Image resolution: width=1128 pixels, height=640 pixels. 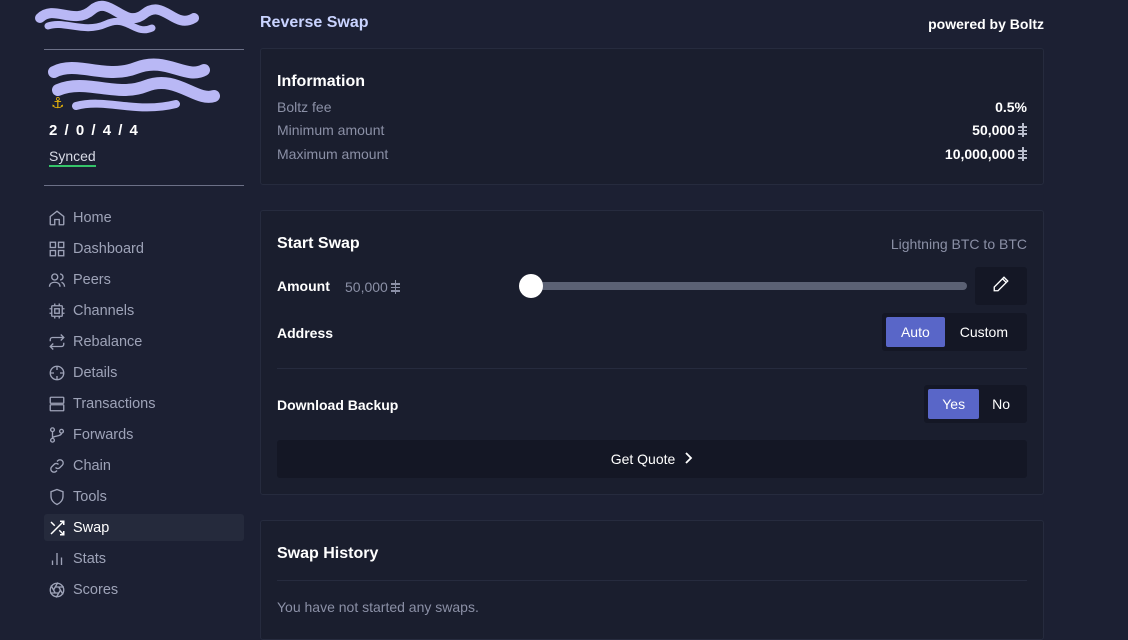 I want to click on sidebar-item-swap: Swap, so click(x=144, y=527).